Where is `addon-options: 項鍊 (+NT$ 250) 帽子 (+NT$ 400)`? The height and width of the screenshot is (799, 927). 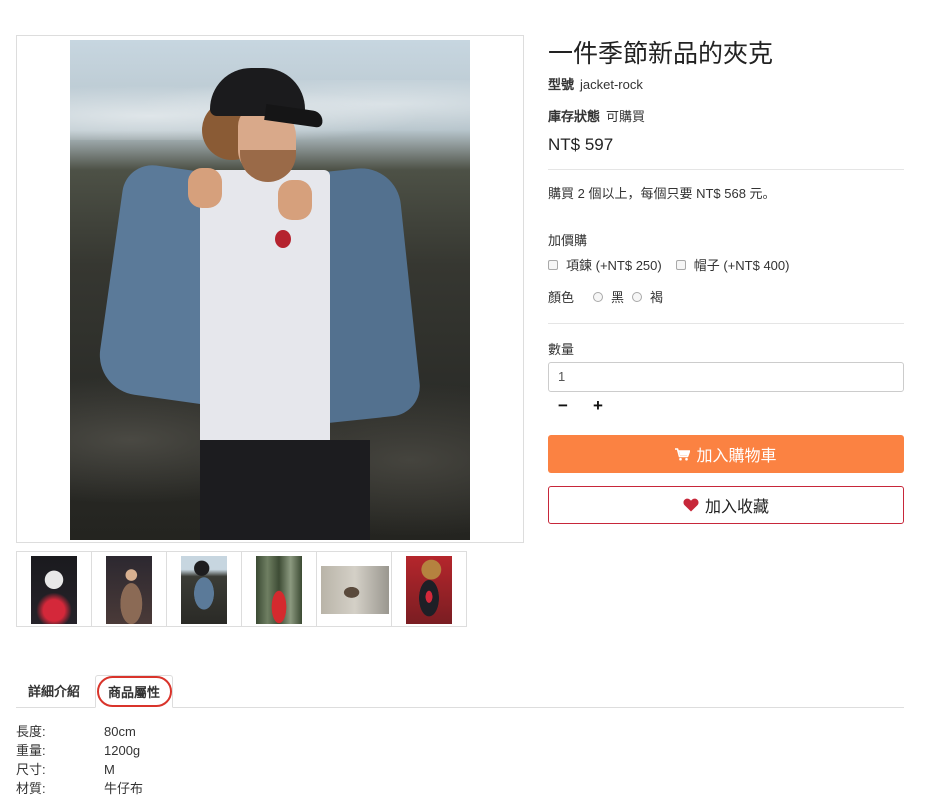
addon-options: 項鍊 (+NT$ 250) 帽子 (+NT$ 400) is located at coordinates (675, 264).